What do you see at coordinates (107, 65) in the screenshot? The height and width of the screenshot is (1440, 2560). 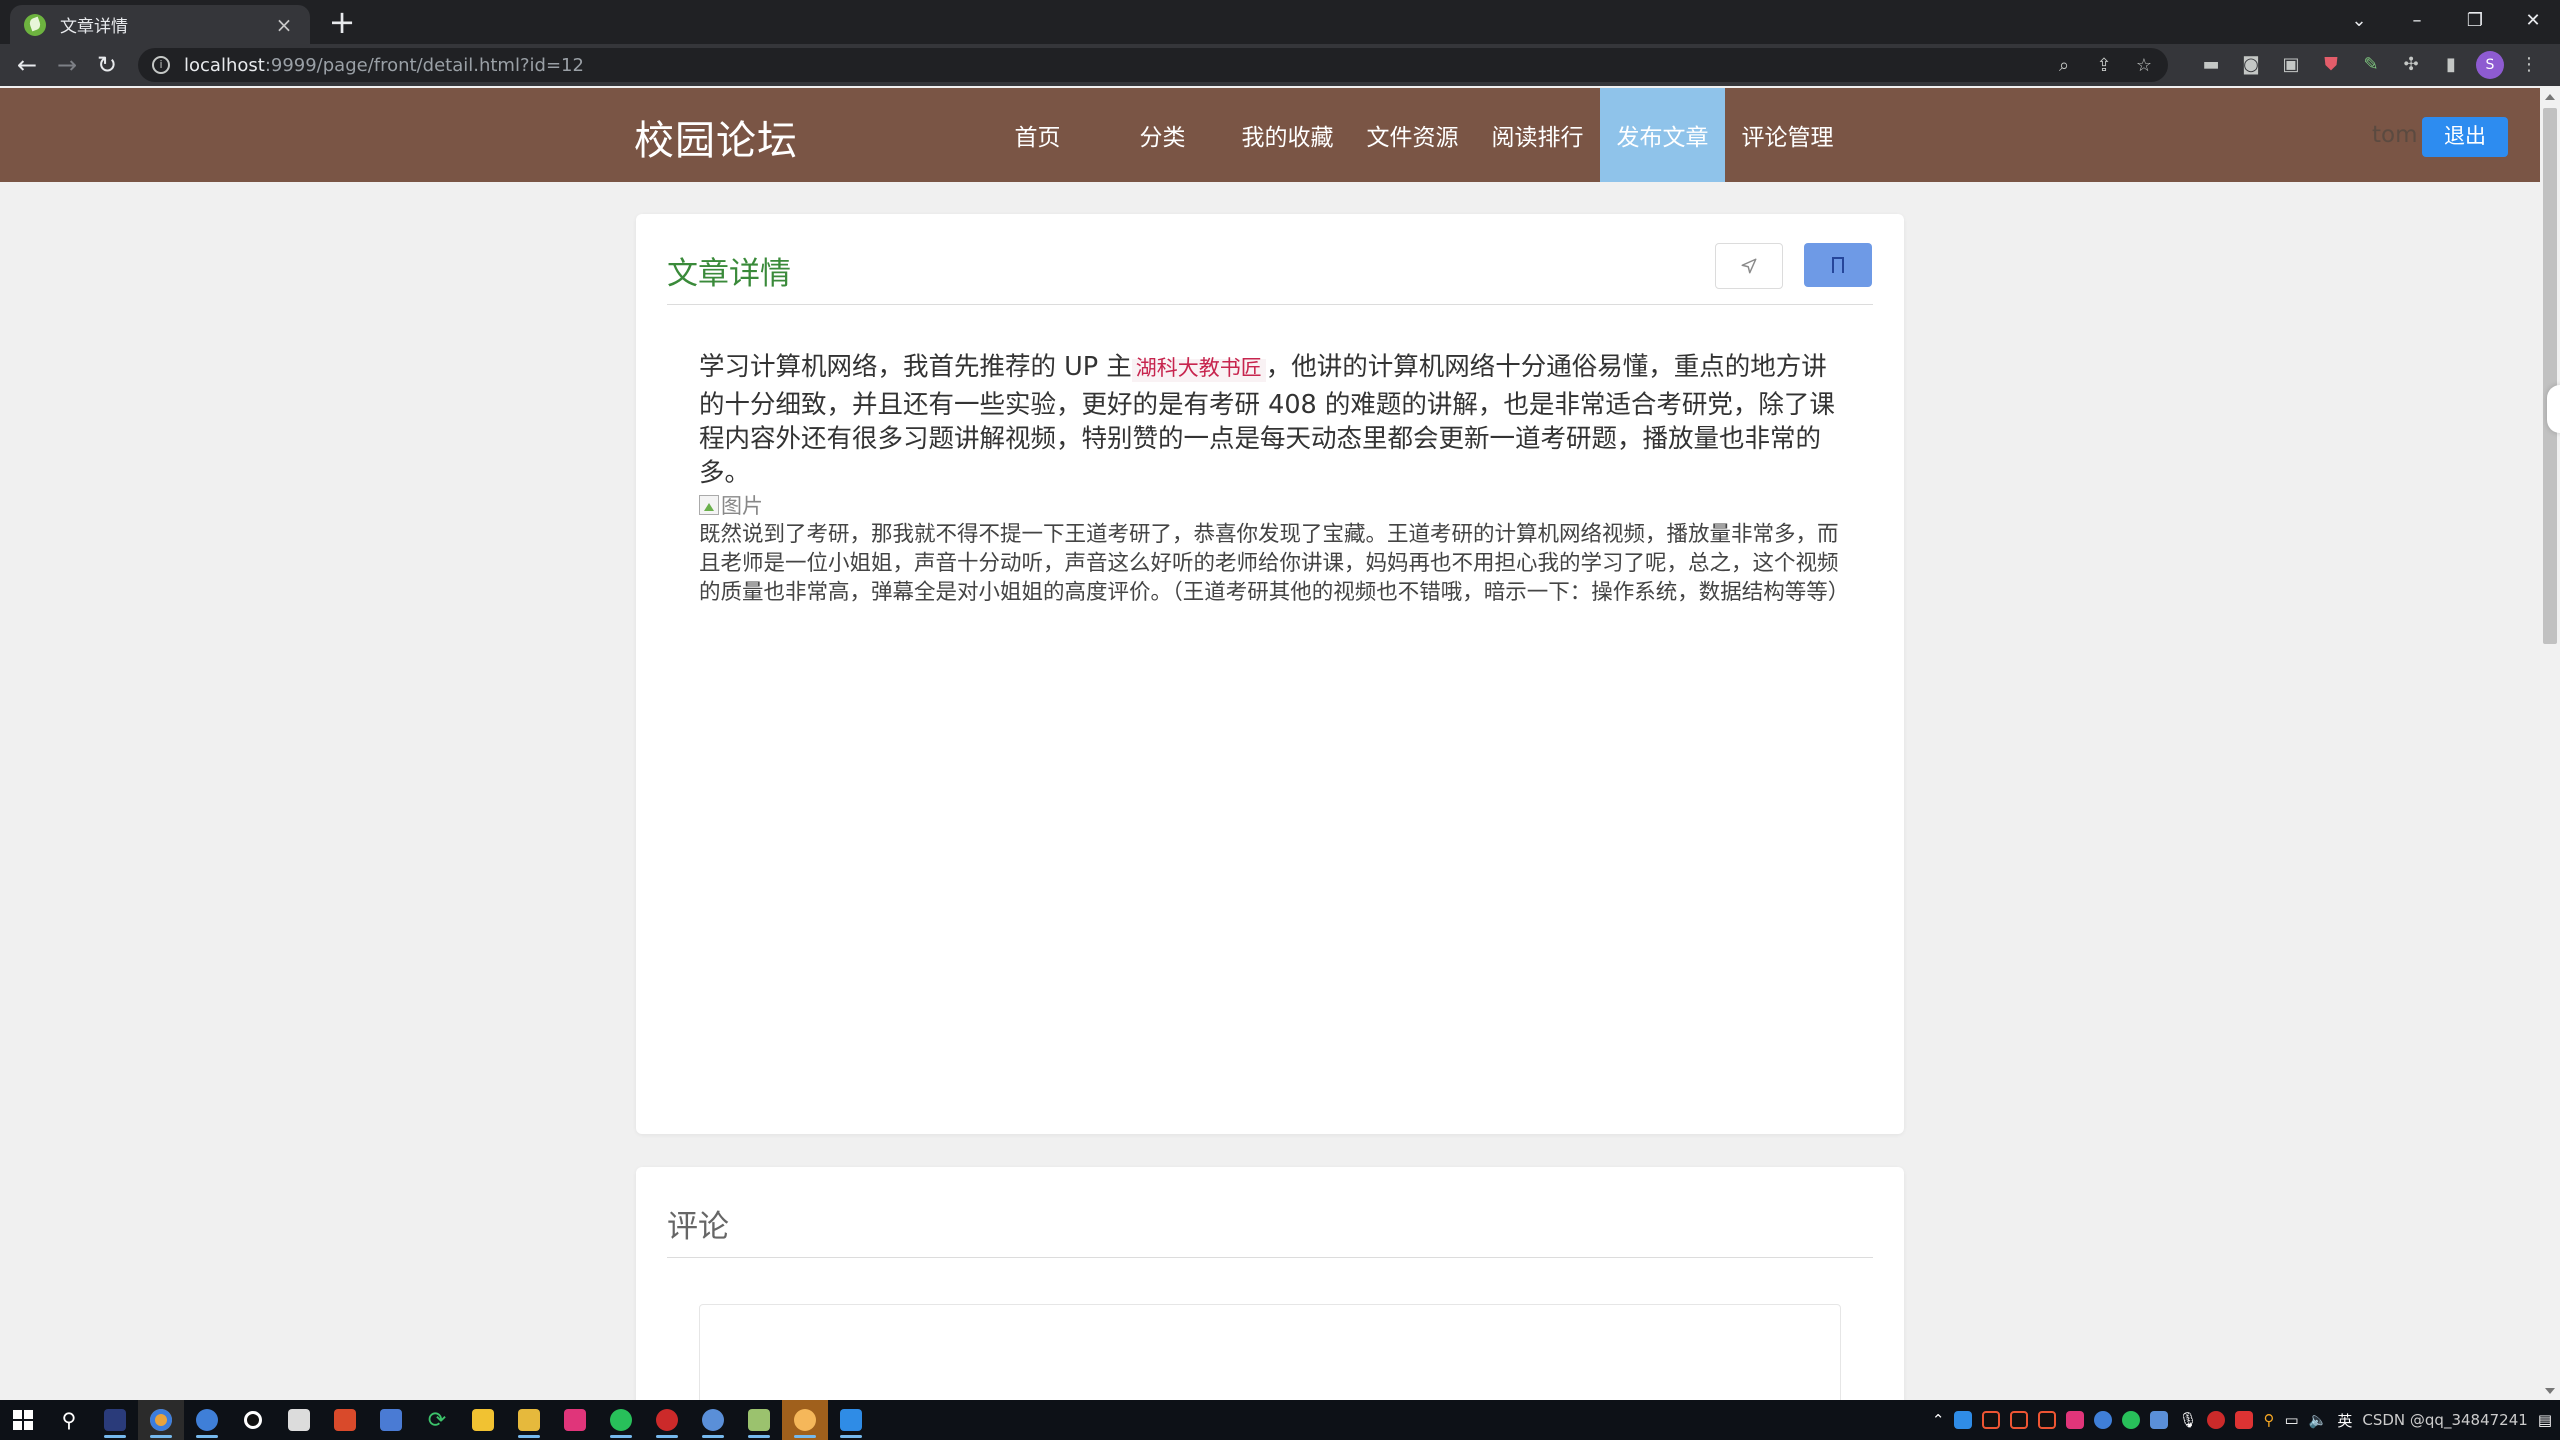 I see `reload-icon: ↻` at bounding box center [107, 65].